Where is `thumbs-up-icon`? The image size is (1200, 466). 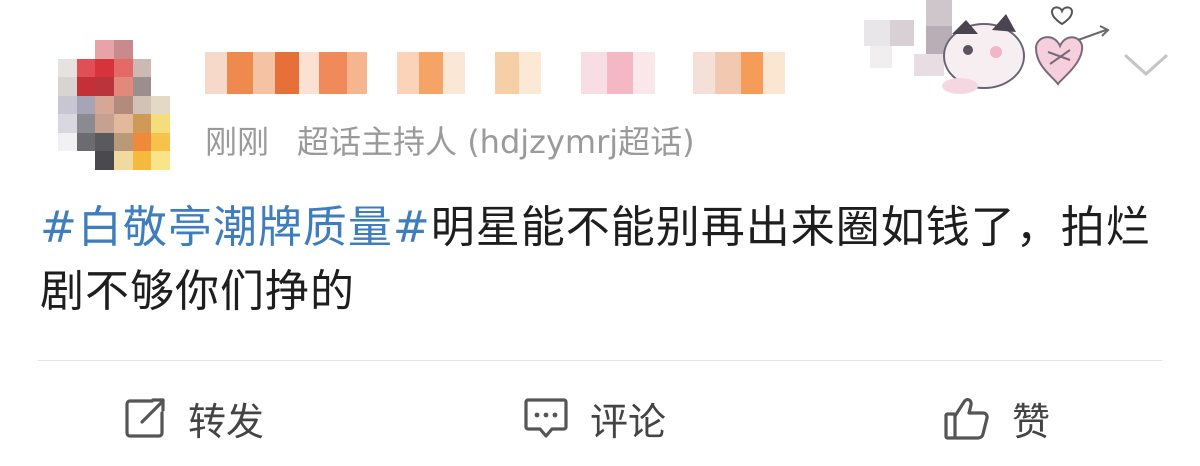
thumbs-up-icon is located at coordinates (966, 419).